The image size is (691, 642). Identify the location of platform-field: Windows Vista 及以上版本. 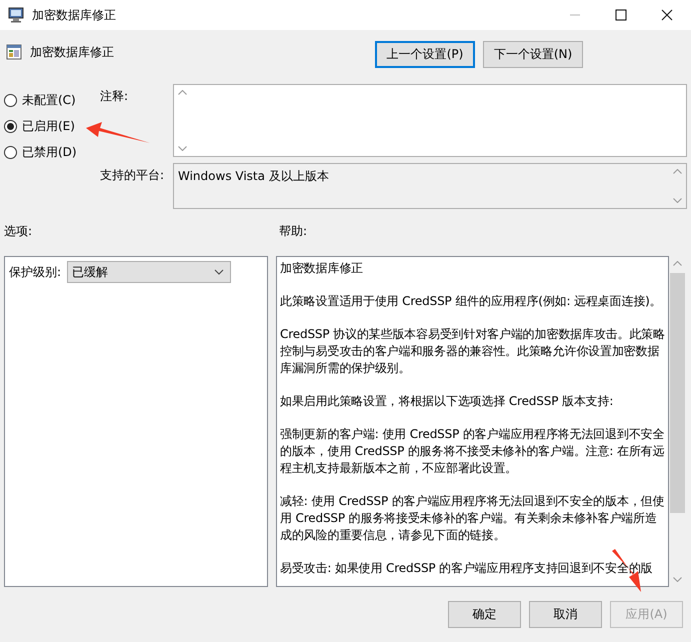
(430, 186).